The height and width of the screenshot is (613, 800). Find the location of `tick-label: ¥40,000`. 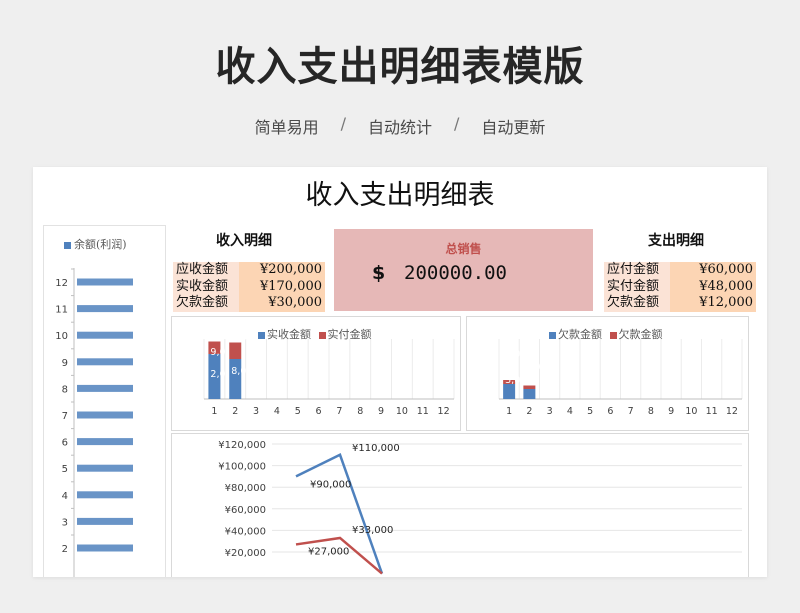

tick-label: ¥40,000 is located at coordinates (245, 531).